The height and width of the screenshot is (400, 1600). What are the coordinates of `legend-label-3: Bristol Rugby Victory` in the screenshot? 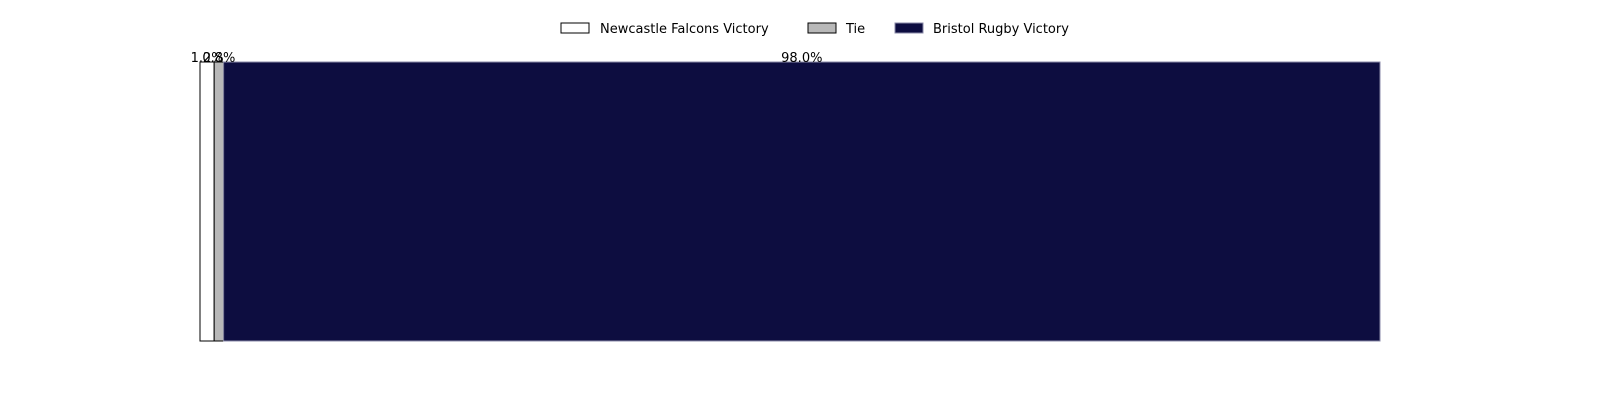 It's located at (1001, 29).